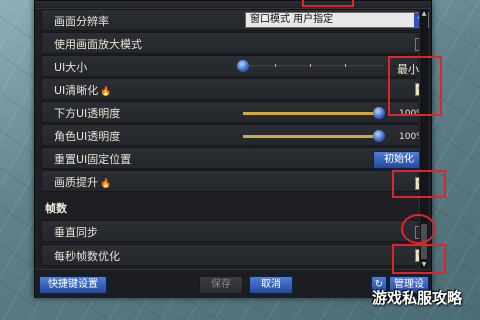 This screenshot has height=320, width=480. Describe the element at coordinates (56, 208) in the screenshot. I see `framerate-section-title: 帧数` at that location.